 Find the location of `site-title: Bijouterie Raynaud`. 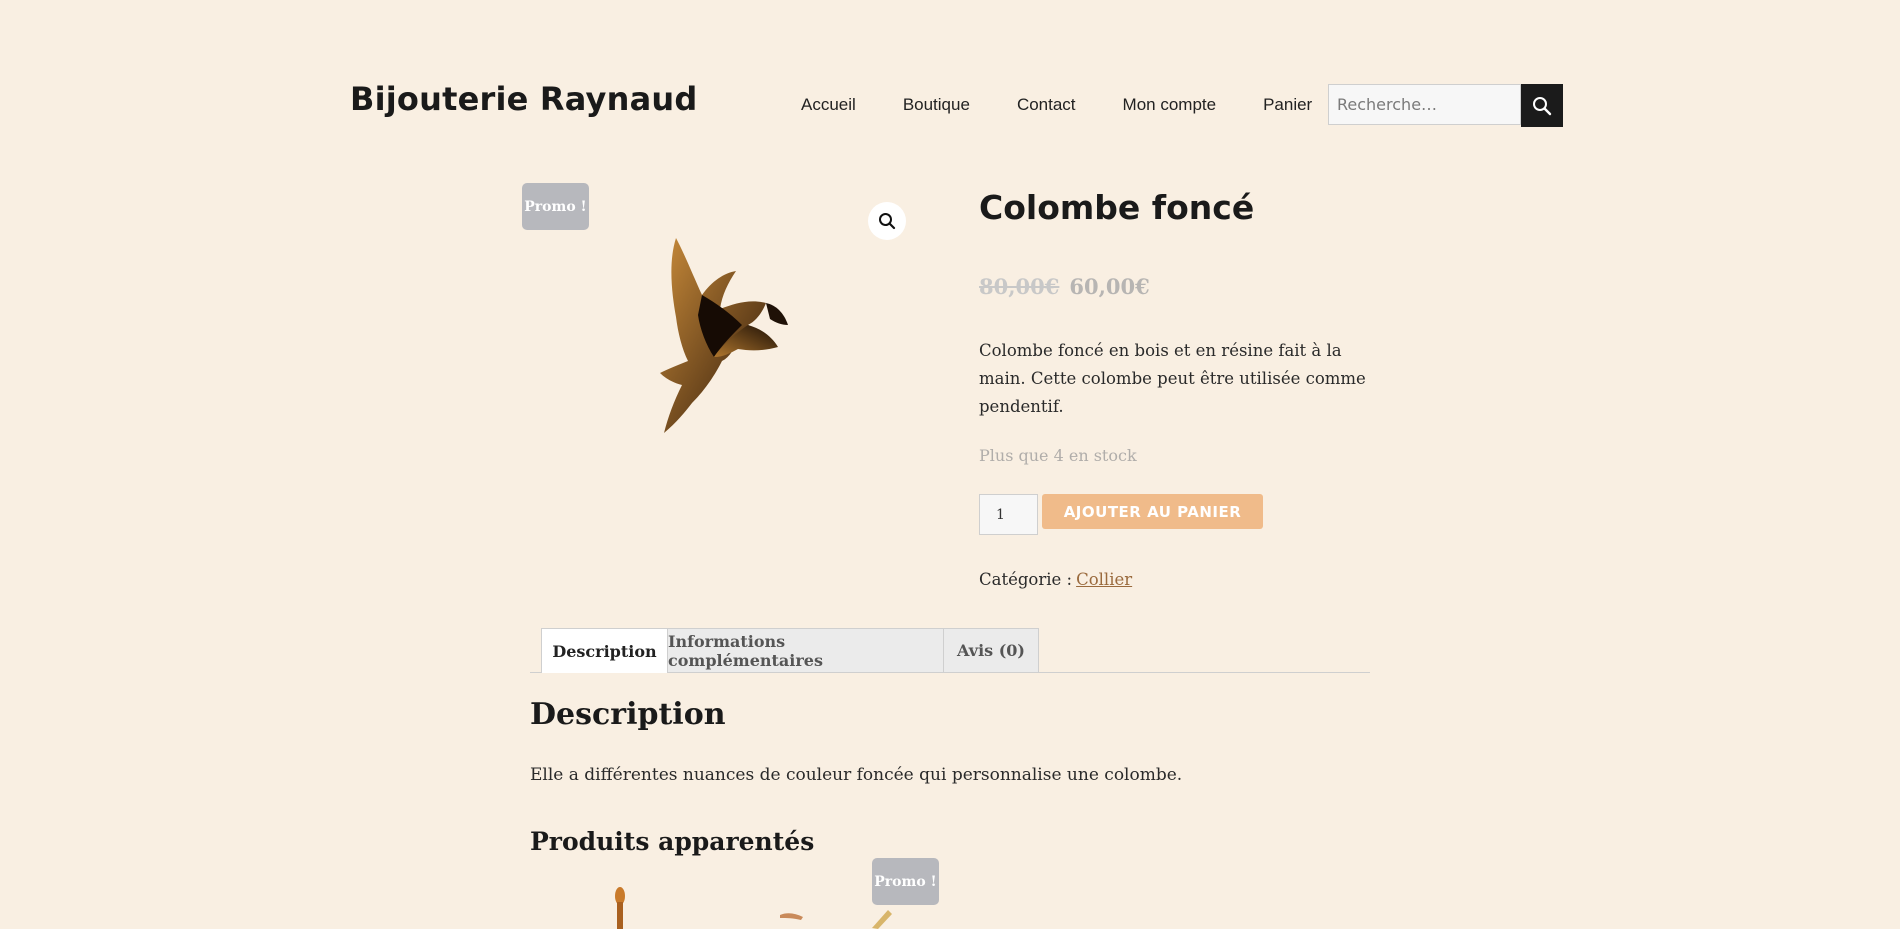

site-title: Bijouterie Raynaud is located at coordinates (523, 99).